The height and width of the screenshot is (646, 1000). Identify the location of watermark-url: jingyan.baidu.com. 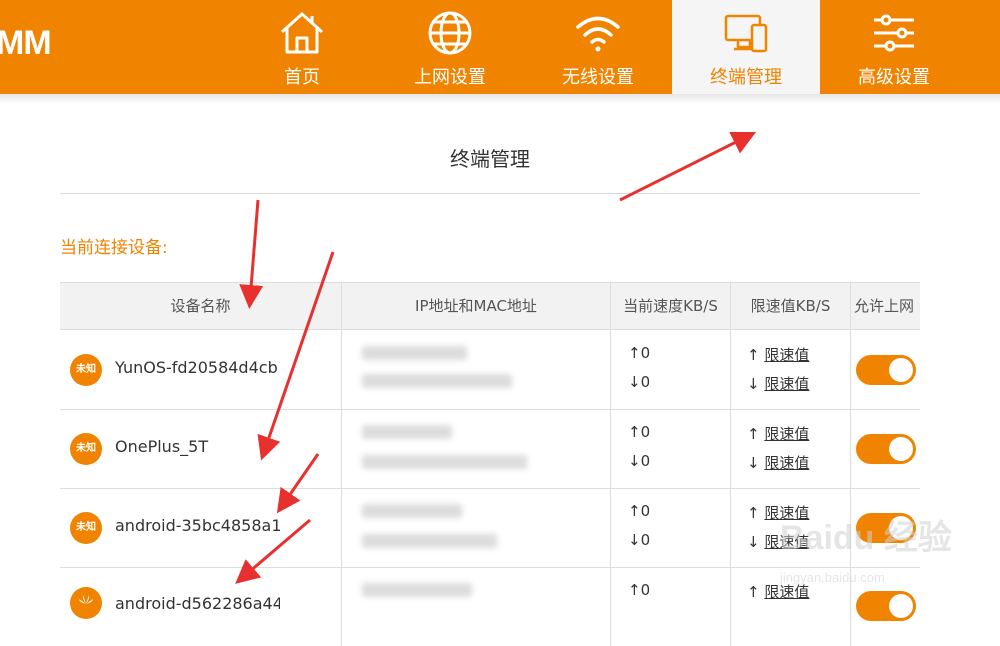
(832, 577).